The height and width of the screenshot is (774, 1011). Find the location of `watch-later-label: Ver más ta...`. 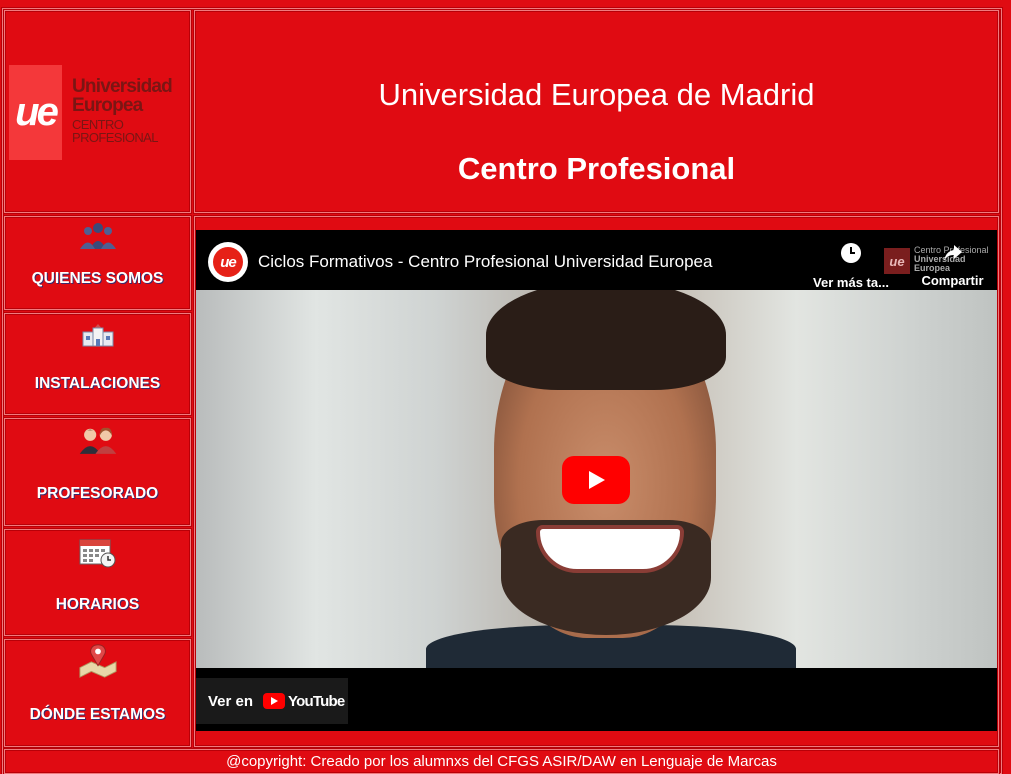

watch-later-label: Ver más ta... is located at coordinates (851, 282).